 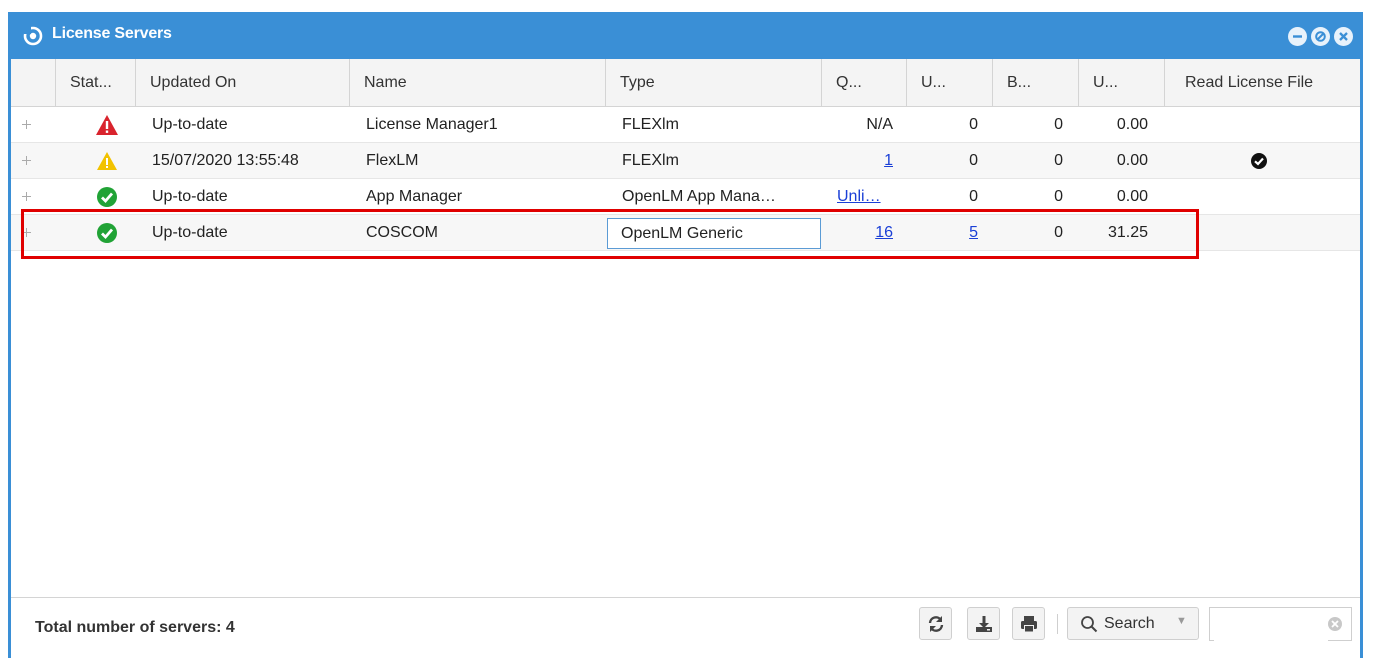 What do you see at coordinates (714, 233) in the screenshot?
I see `cell-type-editor: OpenLM Generic` at bounding box center [714, 233].